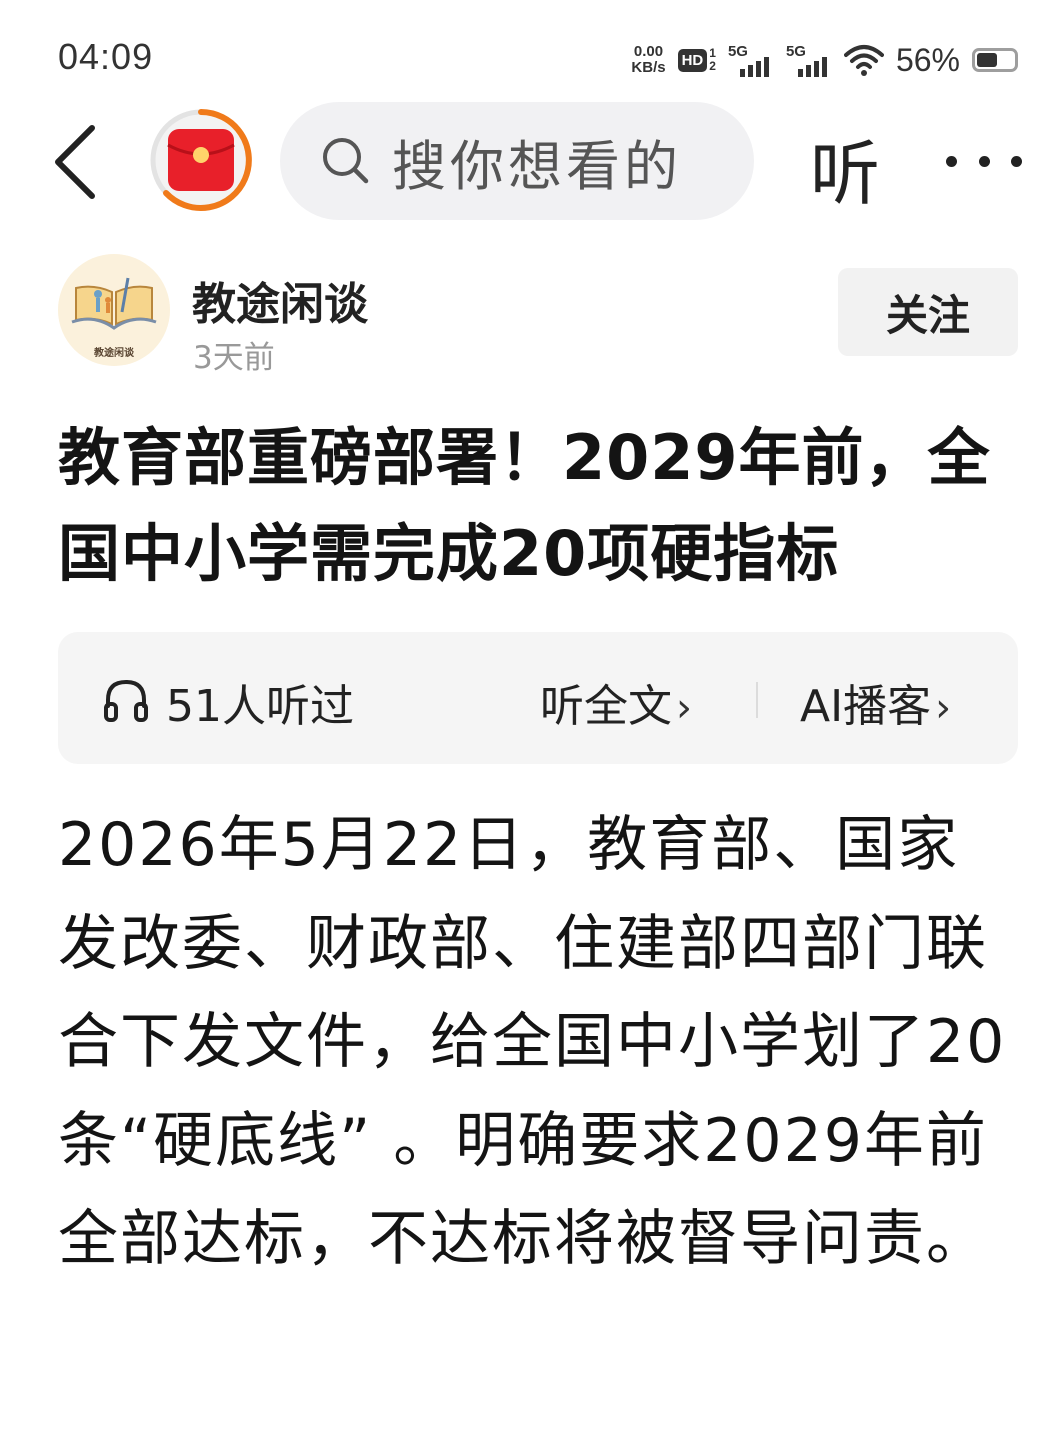  I want to click on divider, so click(757, 700).